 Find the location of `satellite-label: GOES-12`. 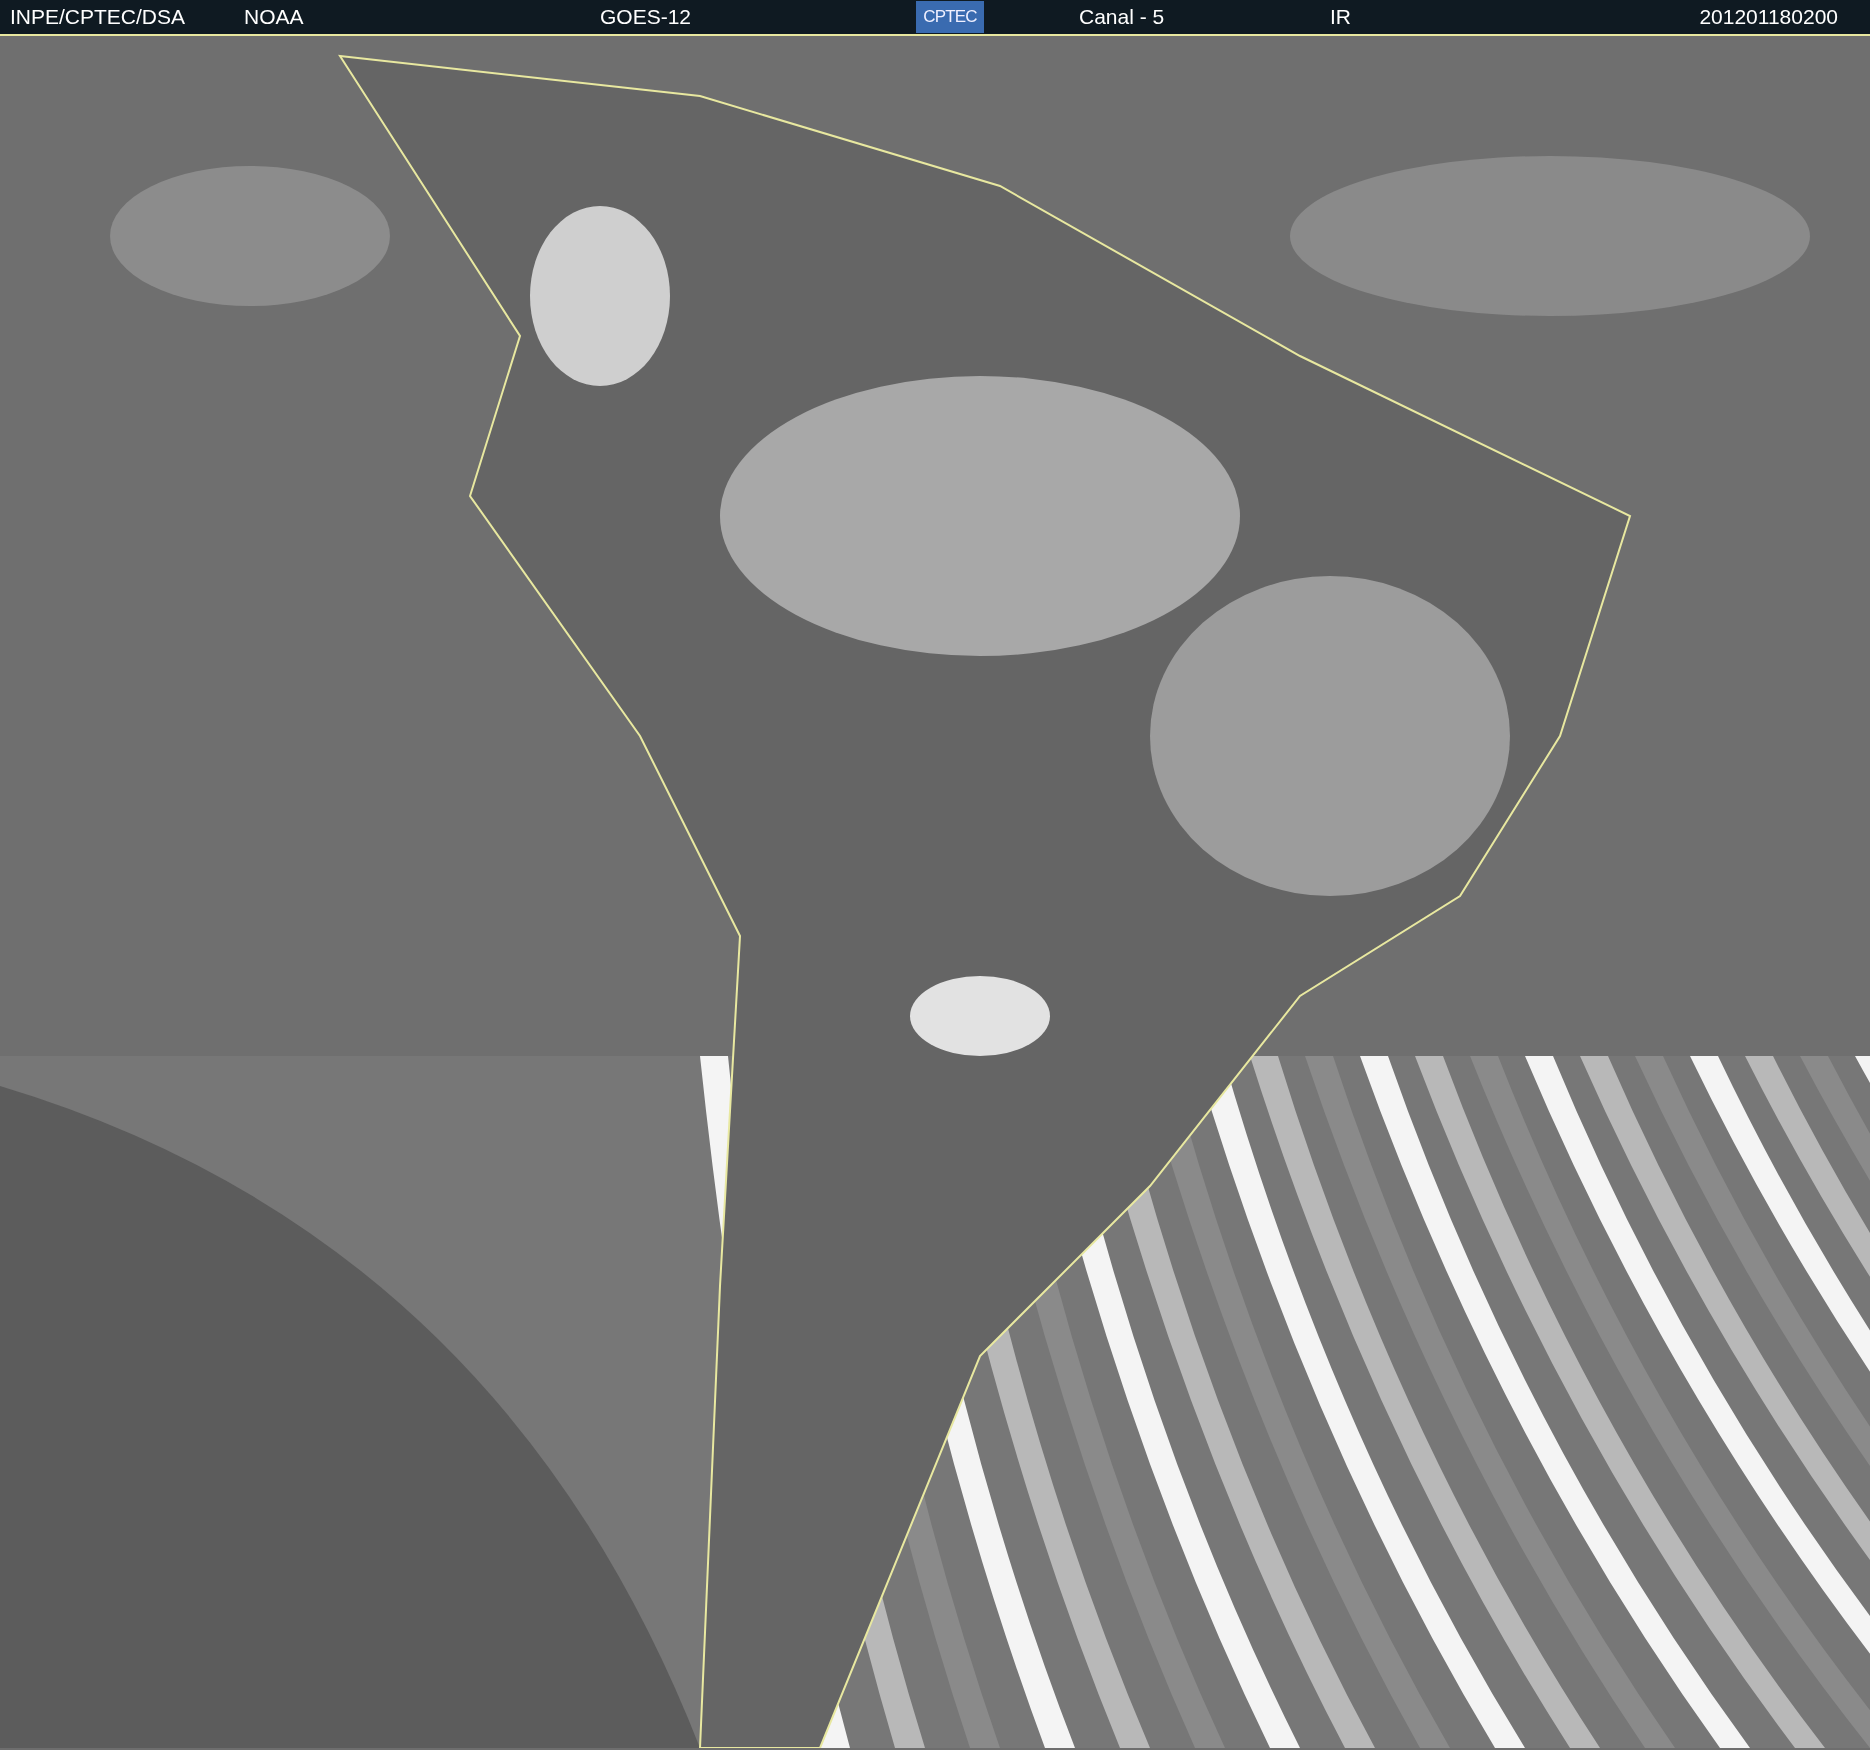

satellite-label: GOES-12 is located at coordinates (646, 17).